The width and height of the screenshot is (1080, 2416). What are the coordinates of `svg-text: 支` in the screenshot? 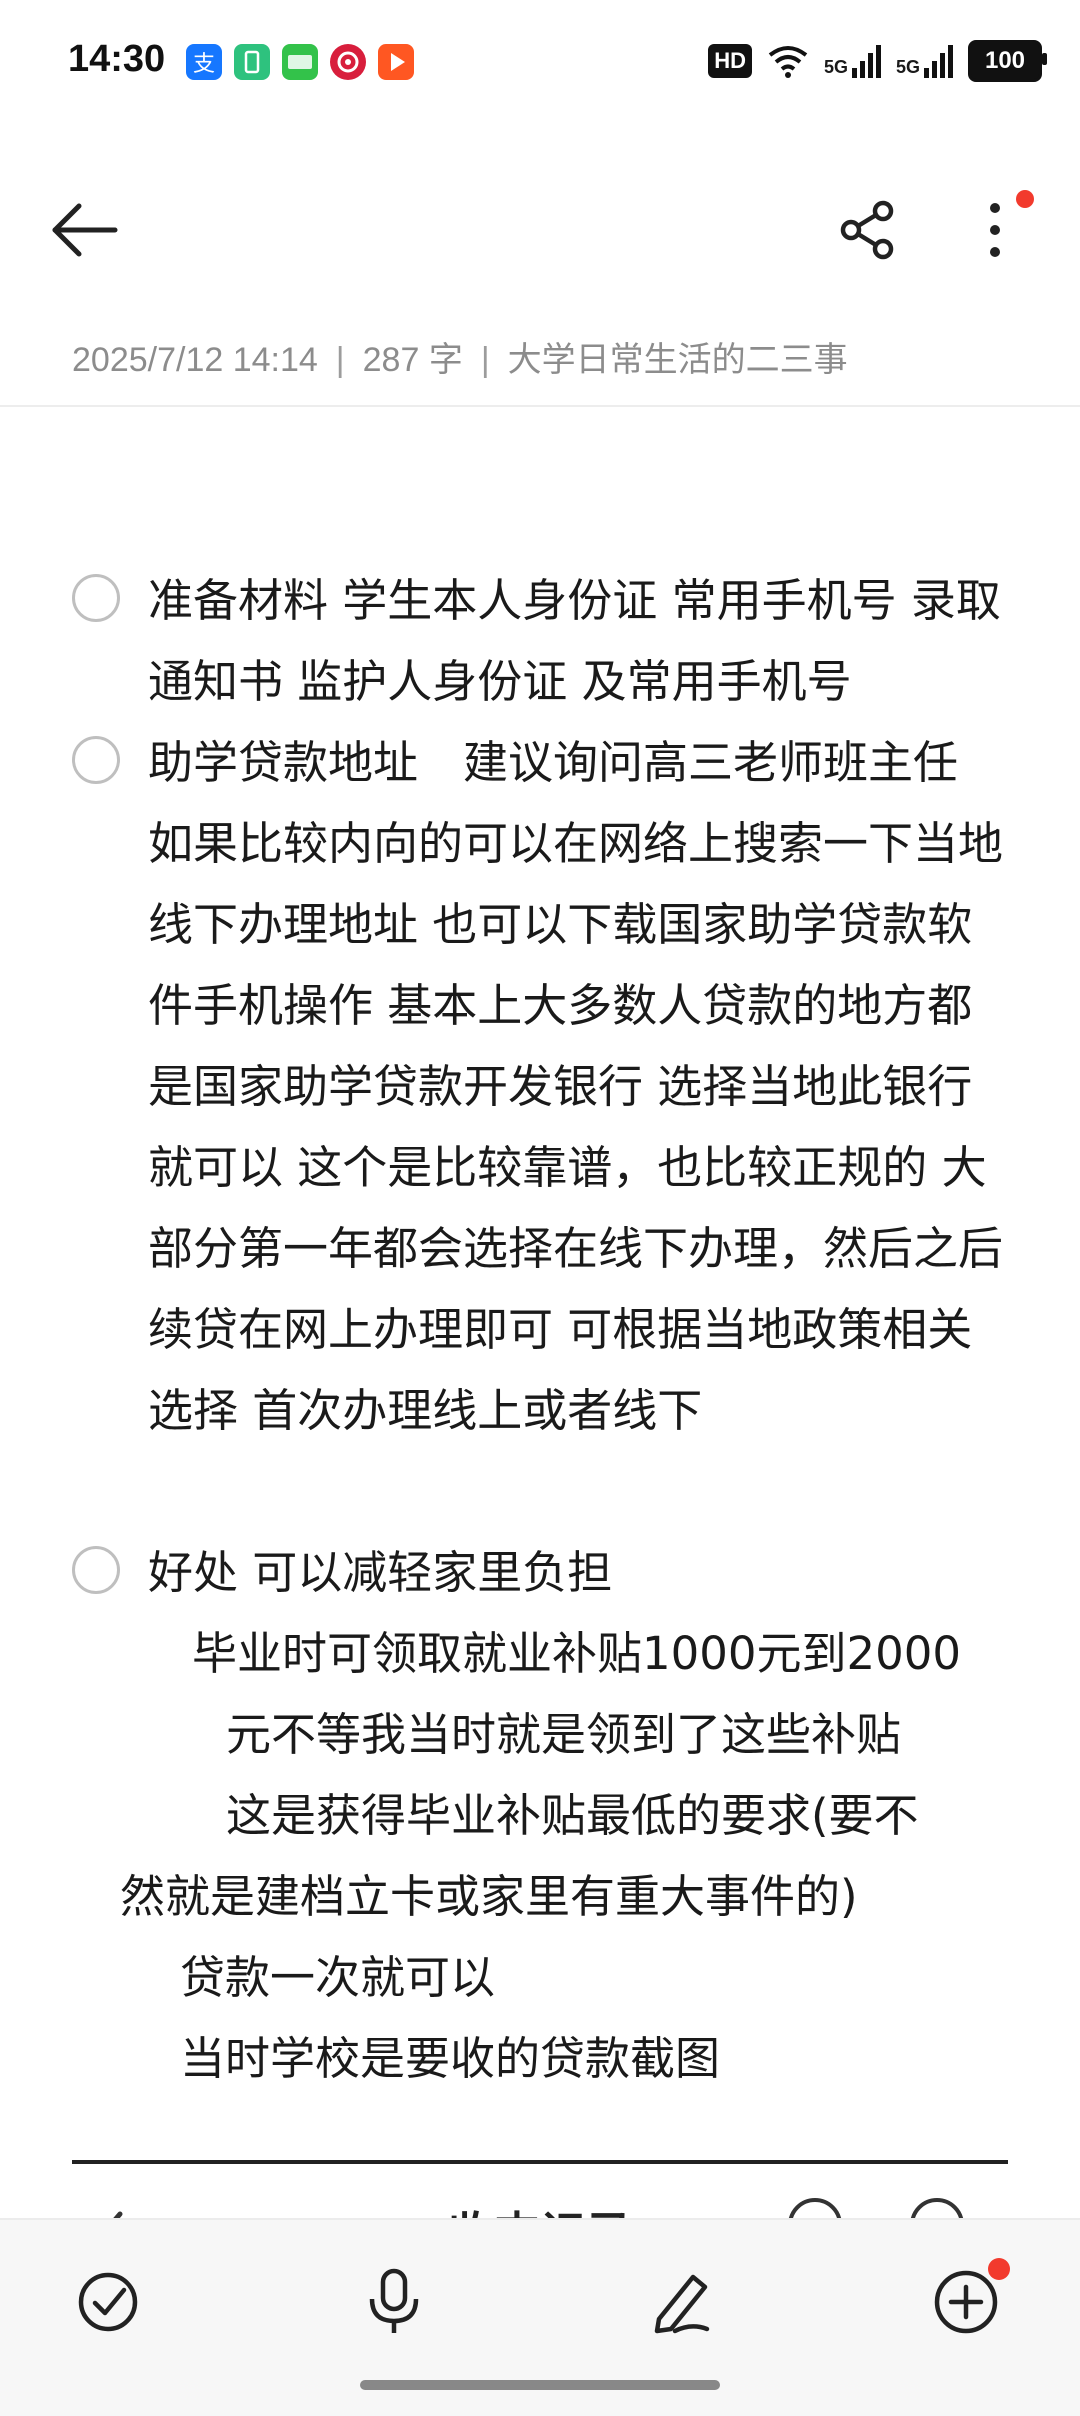 It's located at (204, 64).